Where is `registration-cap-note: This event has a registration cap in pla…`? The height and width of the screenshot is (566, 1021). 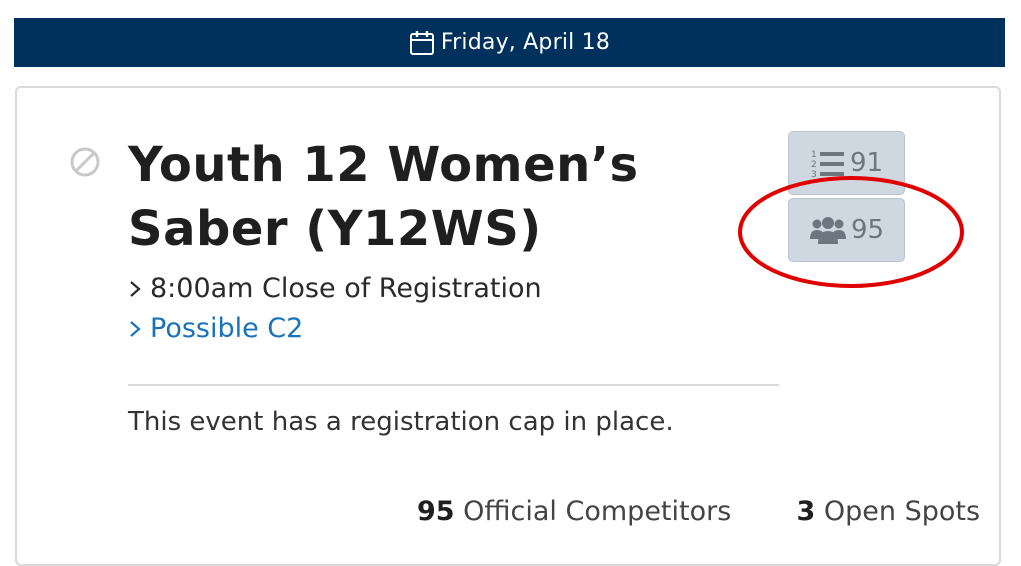 registration-cap-note: This event has a registration cap in pla… is located at coordinates (401, 422).